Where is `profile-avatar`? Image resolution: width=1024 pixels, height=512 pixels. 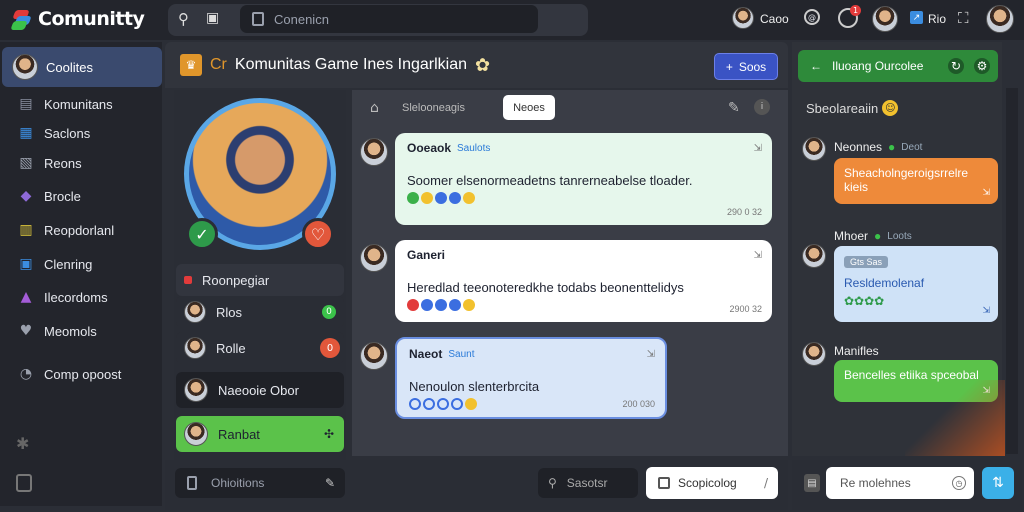 profile-avatar is located at coordinates (1000, 19).